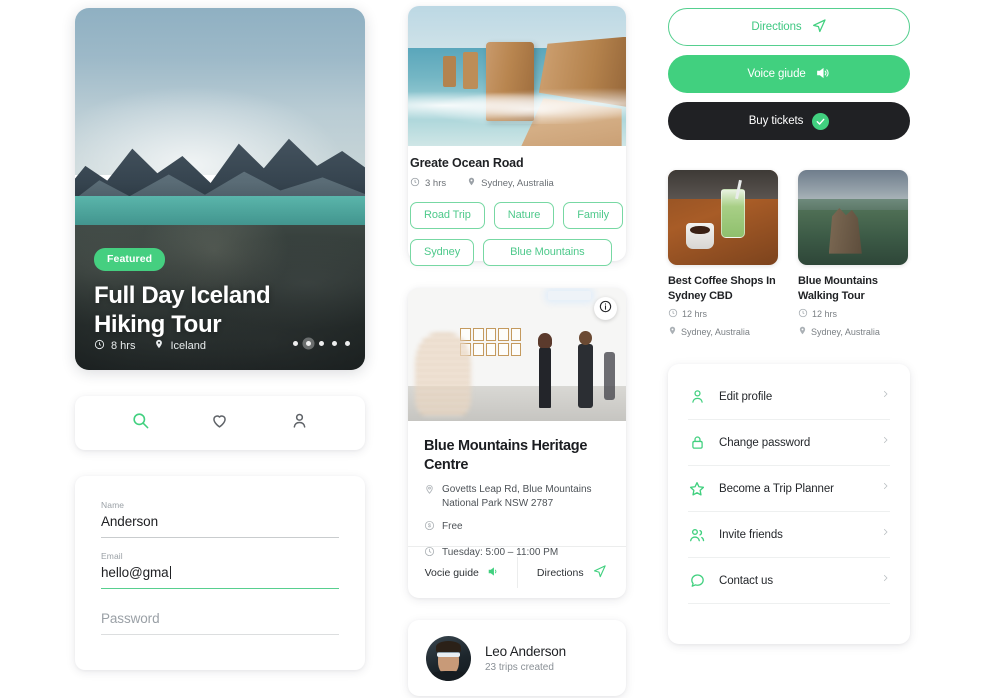  What do you see at coordinates (220, 526) in the screenshot?
I see `name-input: Anderson` at bounding box center [220, 526].